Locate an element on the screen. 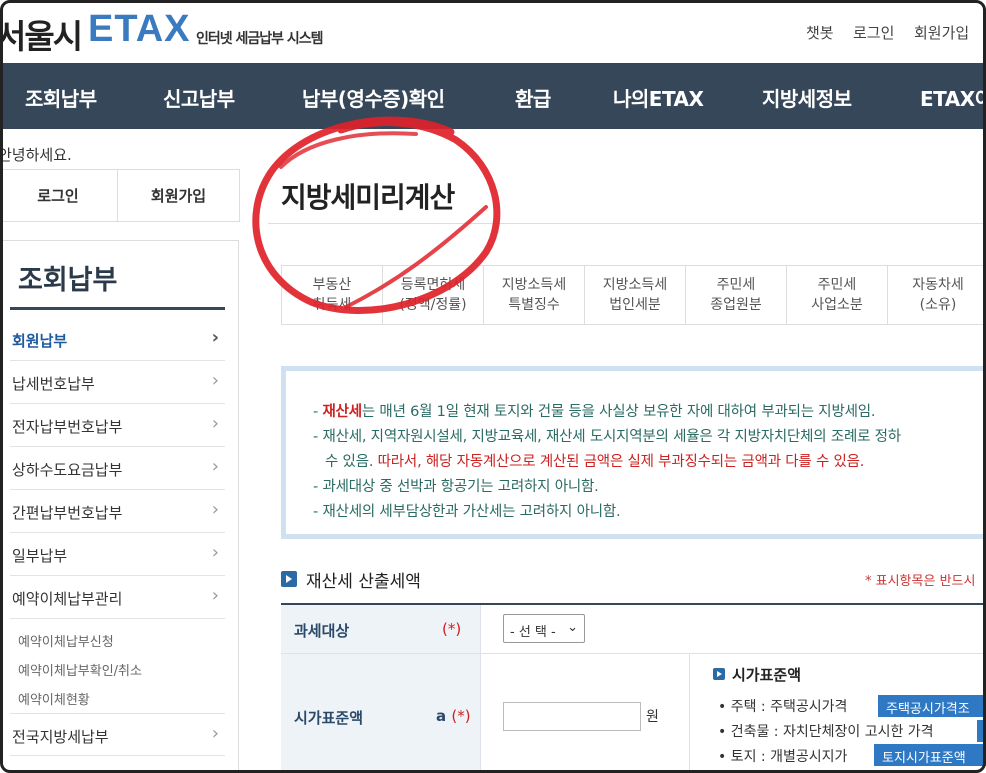 Image resolution: width=986 pixels, height=773 pixels. notice-line-4: - 과세대상 중 선박과 항공기는 고려하지 아니함. is located at coordinates (456, 487).